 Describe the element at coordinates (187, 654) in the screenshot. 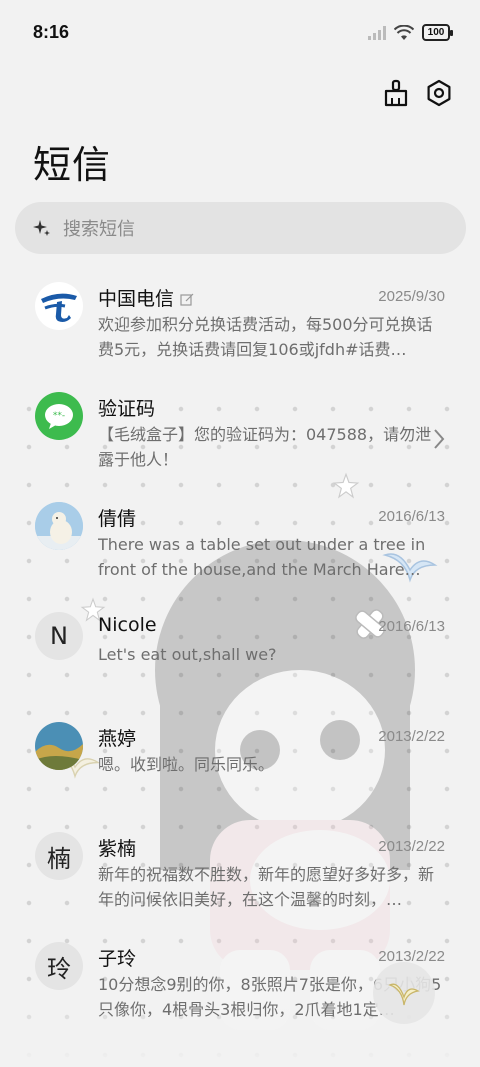

I see `message-preview: Let's eat out,shall we?` at that location.